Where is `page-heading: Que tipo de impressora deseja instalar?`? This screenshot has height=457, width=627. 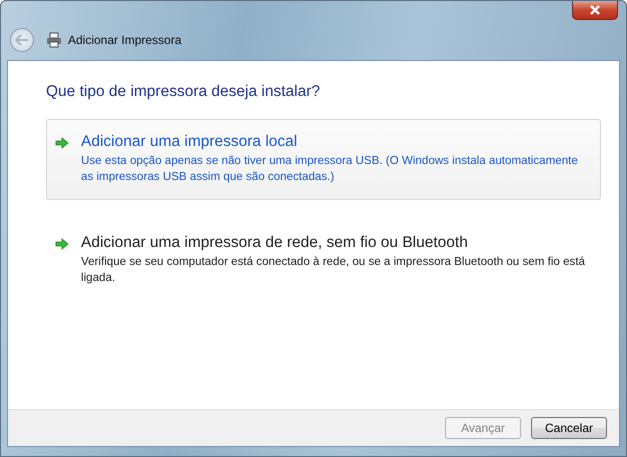
page-heading: Que tipo de impressora deseja instalar? is located at coordinates (183, 92).